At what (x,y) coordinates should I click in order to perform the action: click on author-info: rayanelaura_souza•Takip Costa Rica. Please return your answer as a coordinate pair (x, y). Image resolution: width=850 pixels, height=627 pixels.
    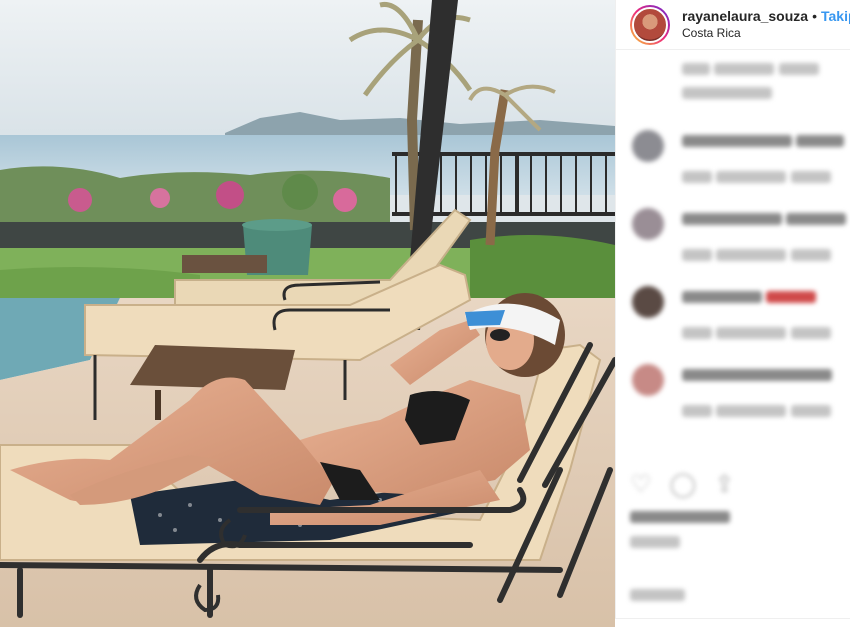
    Looking at the image, I should click on (766, 25).